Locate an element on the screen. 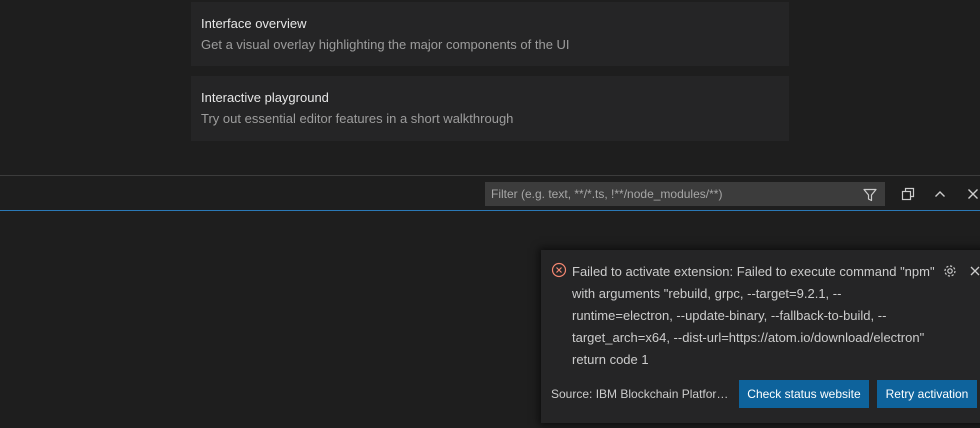 This screenshot has height=428, width=980. error-icon is located at coordinates (559, 270).